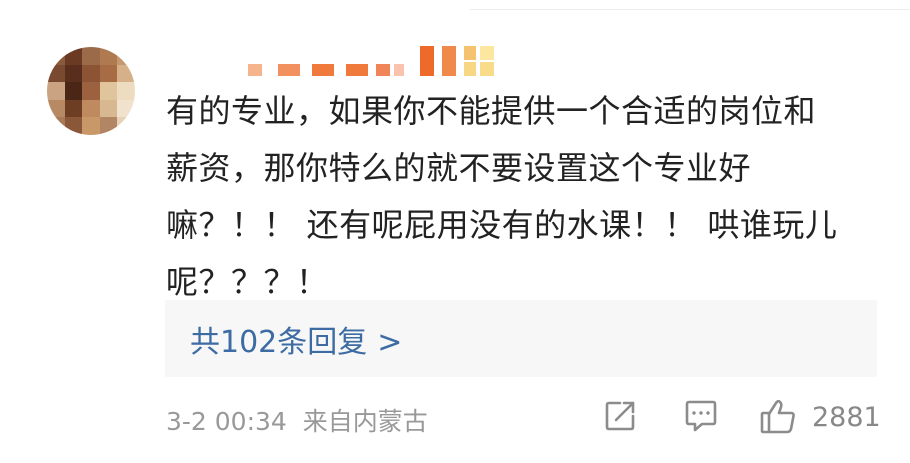 The width and height of the screenshot is (910, 463). Describe the element at coordinates (297, 420) in the screenshot. I see `comment-meta: 3-2 00:34 来自内蒙古` at that location.